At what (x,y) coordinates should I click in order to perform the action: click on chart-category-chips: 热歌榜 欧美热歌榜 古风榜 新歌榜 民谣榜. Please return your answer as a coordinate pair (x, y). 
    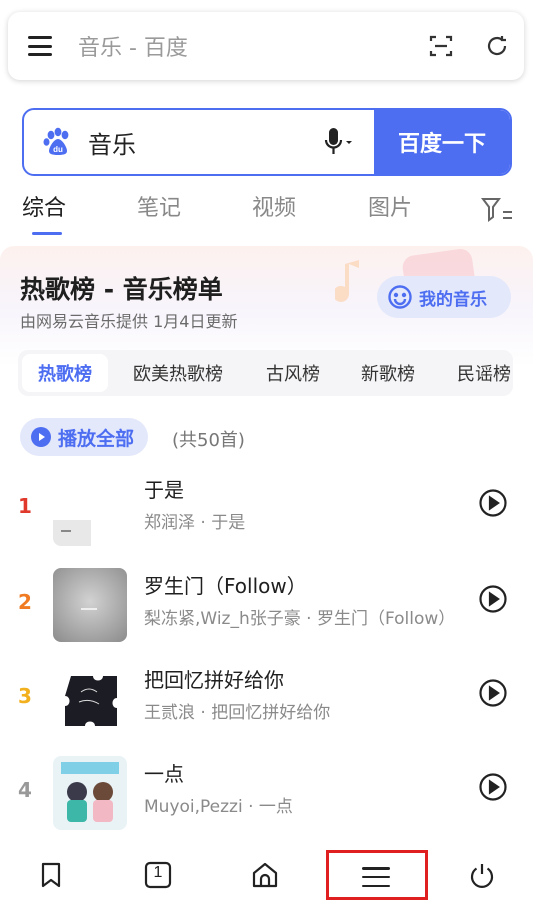
    Looking at the image, I should click on (265, 373).